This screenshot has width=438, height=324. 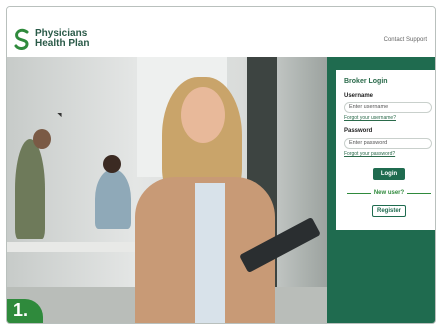 I want to click on logo-line-2: Health Plan, so click(x=62, y=43).